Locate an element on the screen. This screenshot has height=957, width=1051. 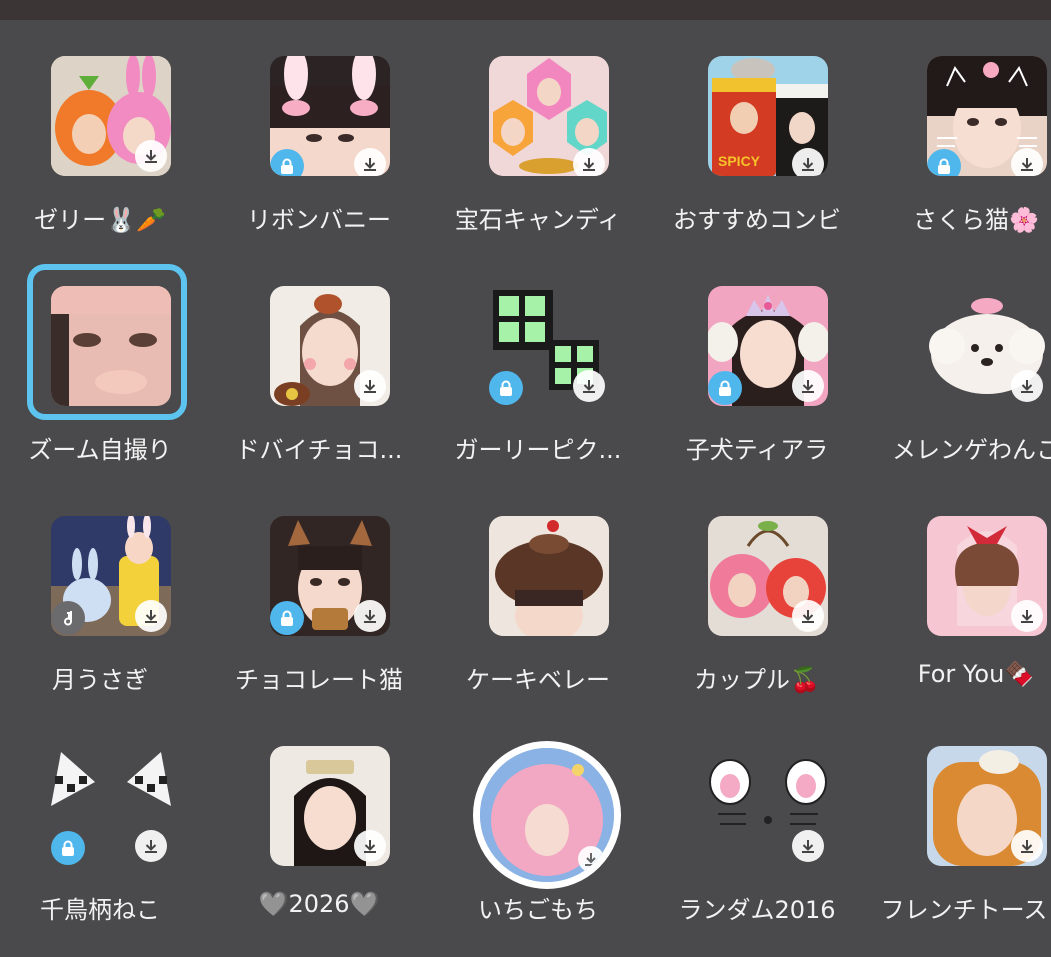
svg-text: SPICY is located at coordinates (739, 161).